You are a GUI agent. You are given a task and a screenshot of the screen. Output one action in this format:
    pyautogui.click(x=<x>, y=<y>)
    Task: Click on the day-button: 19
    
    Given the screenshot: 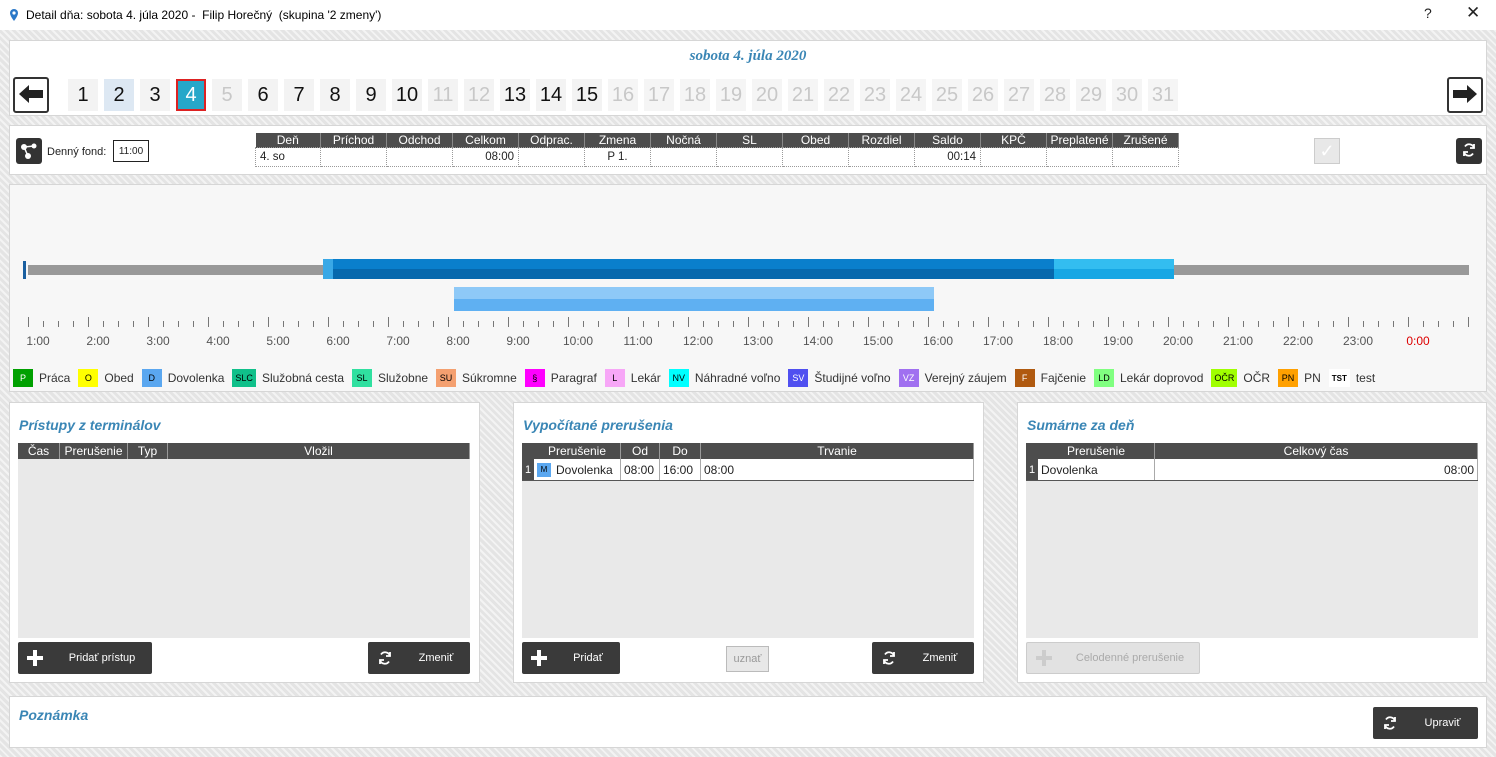 What is the action you would take?
    pyautogui.click(x=731, y=95)
    